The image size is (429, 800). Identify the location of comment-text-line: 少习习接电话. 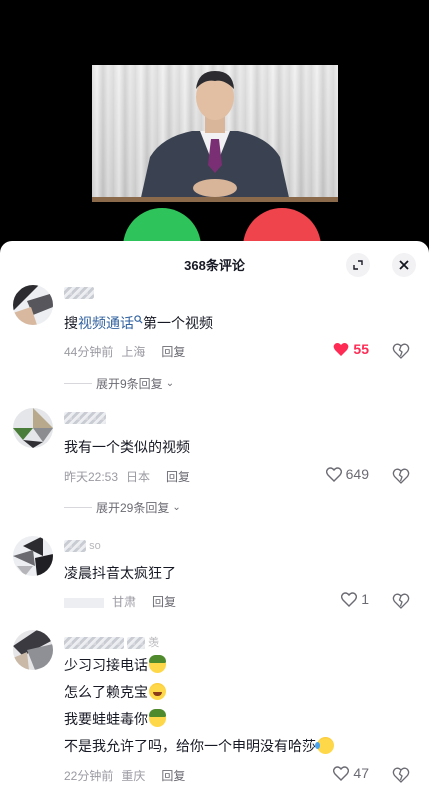
(115, 665).